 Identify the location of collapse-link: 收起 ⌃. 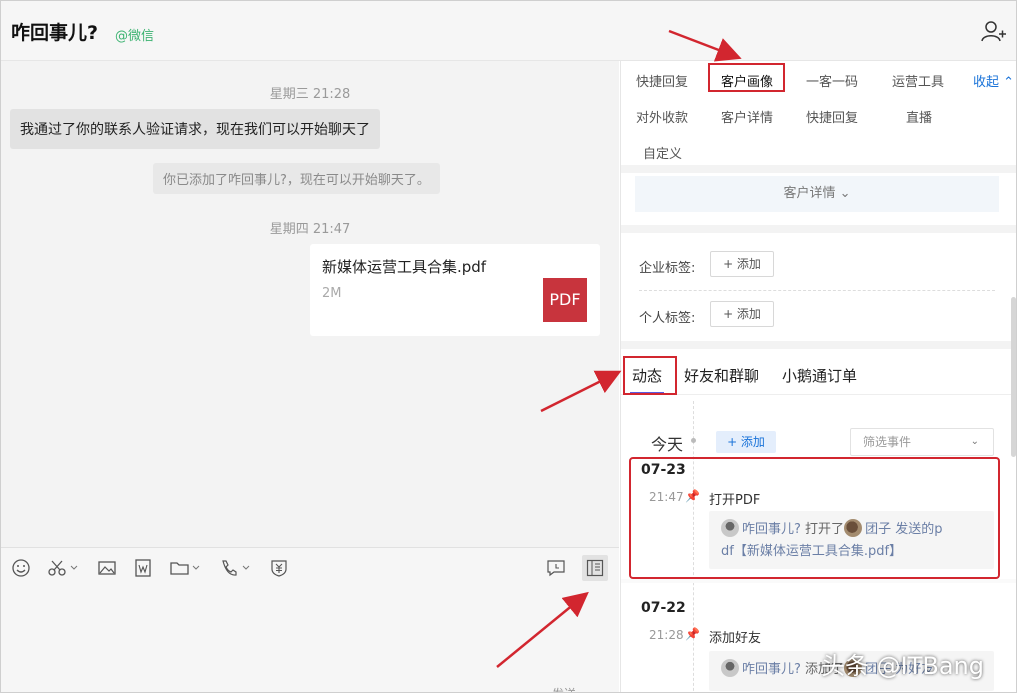
(993, 80).